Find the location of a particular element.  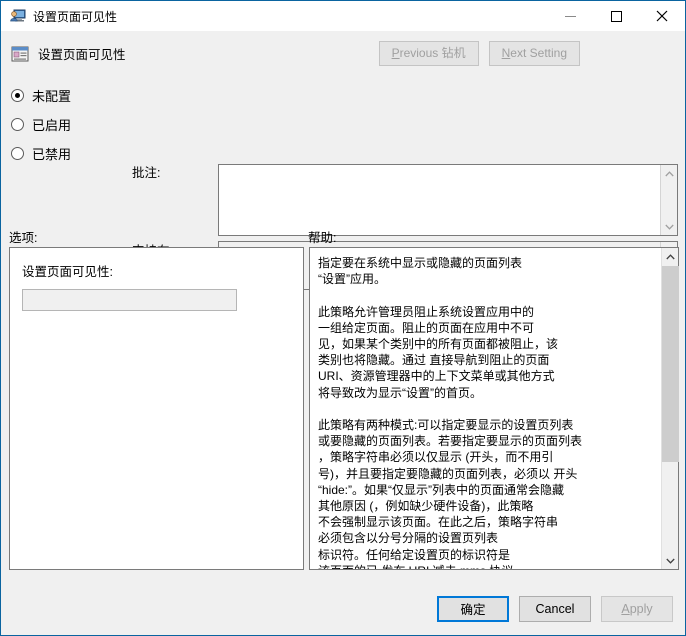

radio-label-not-configured: 未配置 is located at coordinates (52, 96).